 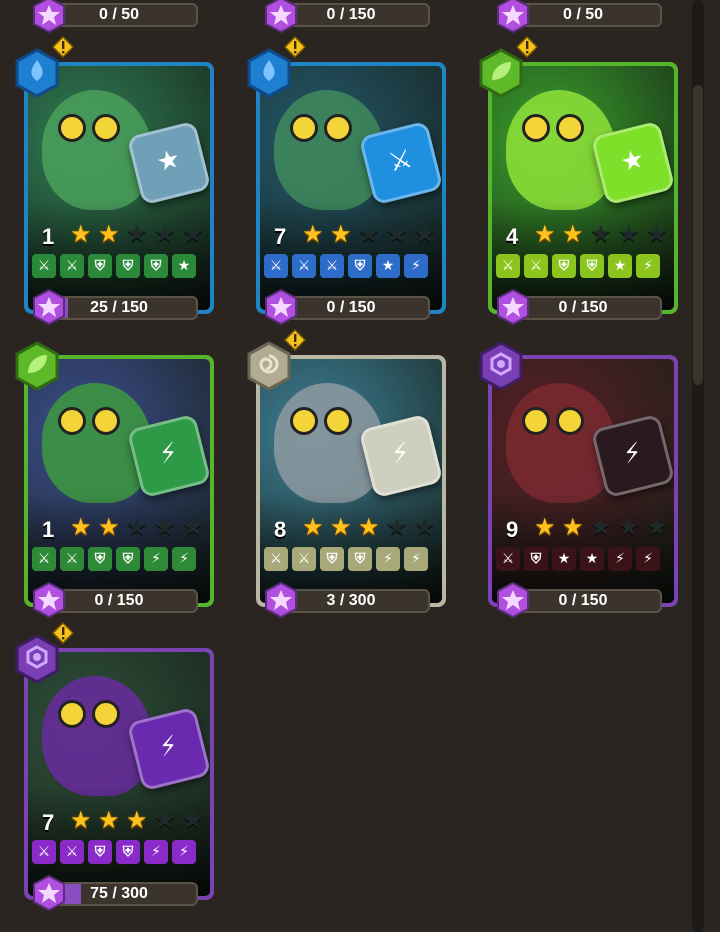 I want to click on monster-card: ⚡ 7 ★ ★ ★ ★ ★ ⚔ ⚔ ⛨ ⛨ ⚡ ⚡ 75 / 300, so click(x=114, y=766).